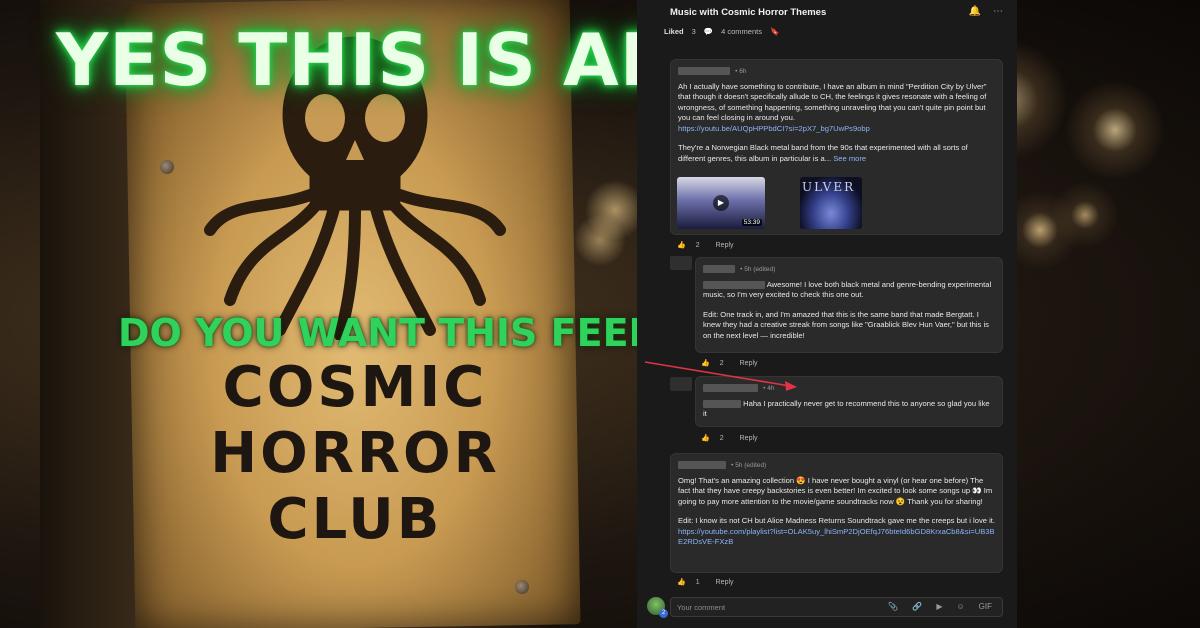 Image resolution: width=1200 pixels, height=628 pixels. I want to click on post-meta: Liked 3 💬 4 comments 🔖, so click(721, 31).